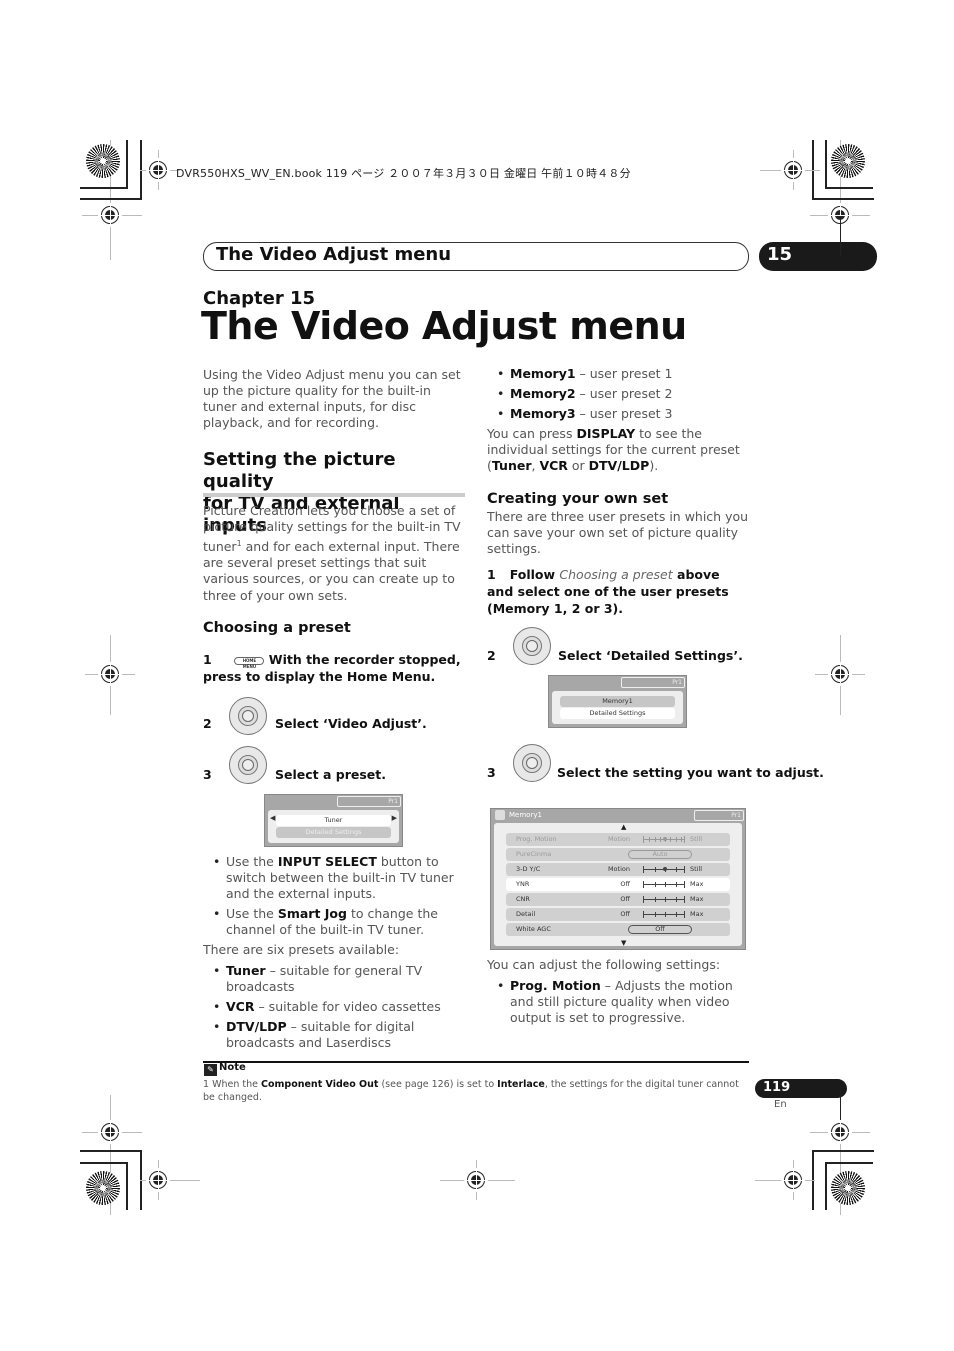  I want to click on chapter-number: 15, so click(780, 254).